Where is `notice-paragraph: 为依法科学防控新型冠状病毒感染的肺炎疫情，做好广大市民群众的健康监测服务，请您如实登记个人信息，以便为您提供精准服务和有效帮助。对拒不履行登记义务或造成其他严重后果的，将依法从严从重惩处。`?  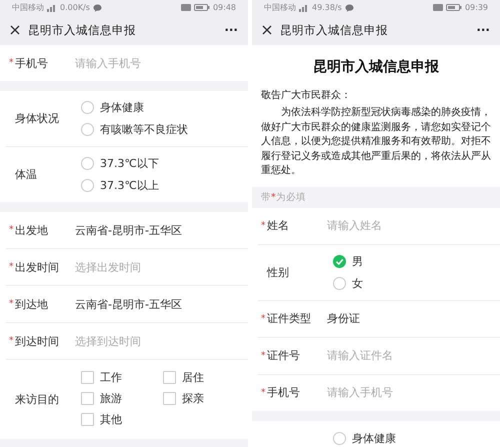 notice-paragraph: 为依法科学防控新型冠状病毒感染的肺炎疫情，做好广大市民群众的健康监测服务，请您如实登记个人信息，以便为您提供精准服务和有效帮助。对拒不履行登记义务或造成其他严重后果的，将依法从严从重惩处。 is located at coordinates (376, 142).